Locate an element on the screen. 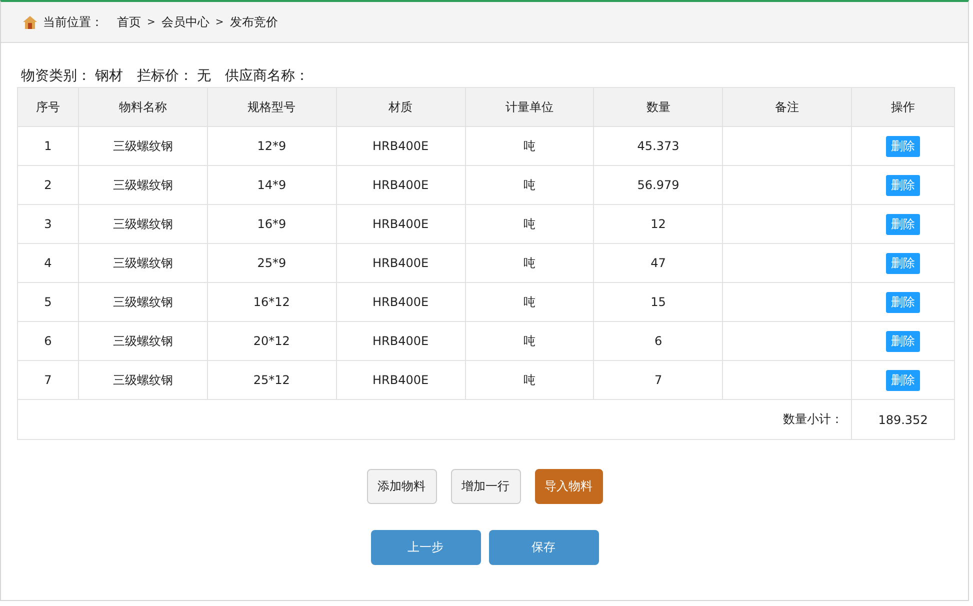 This screenshot has height=606, width=973. table-cell: 12*9 is located at coordinates (271, 146).